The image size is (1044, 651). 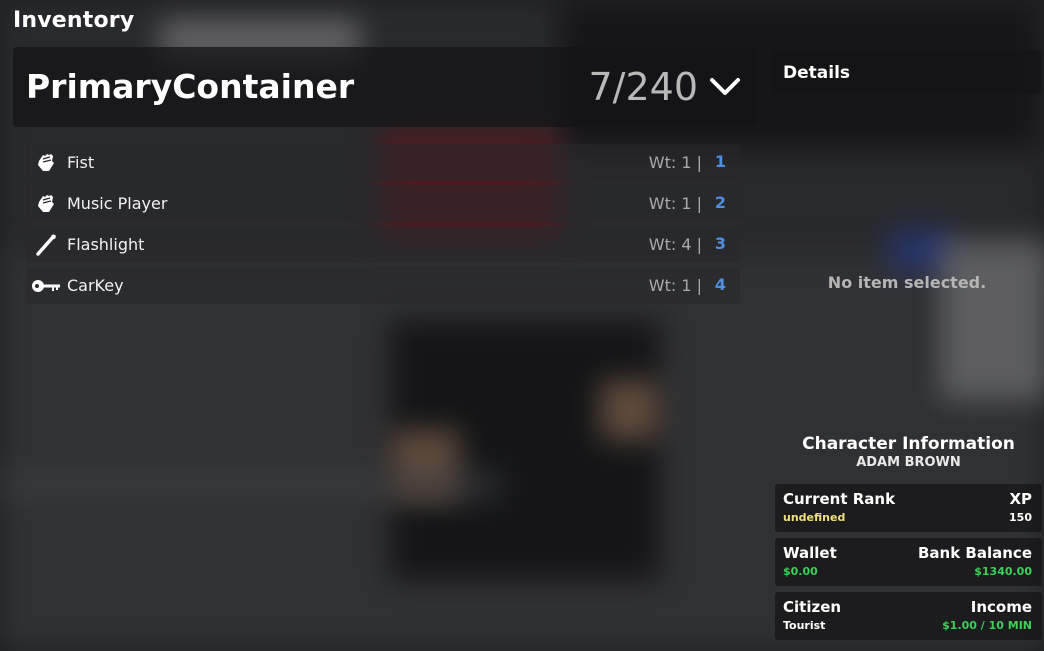 I want to click on inventory-item-carkey: CarKey Wt: 1 | 4, so click(x=383, y=285).